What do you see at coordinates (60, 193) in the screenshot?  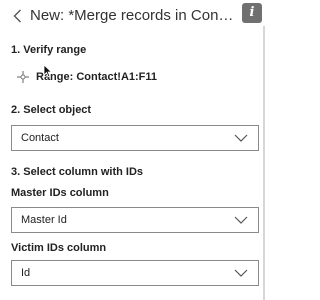 I see `master-ids-label: Master IDs column` at bounding box center [60, 193].